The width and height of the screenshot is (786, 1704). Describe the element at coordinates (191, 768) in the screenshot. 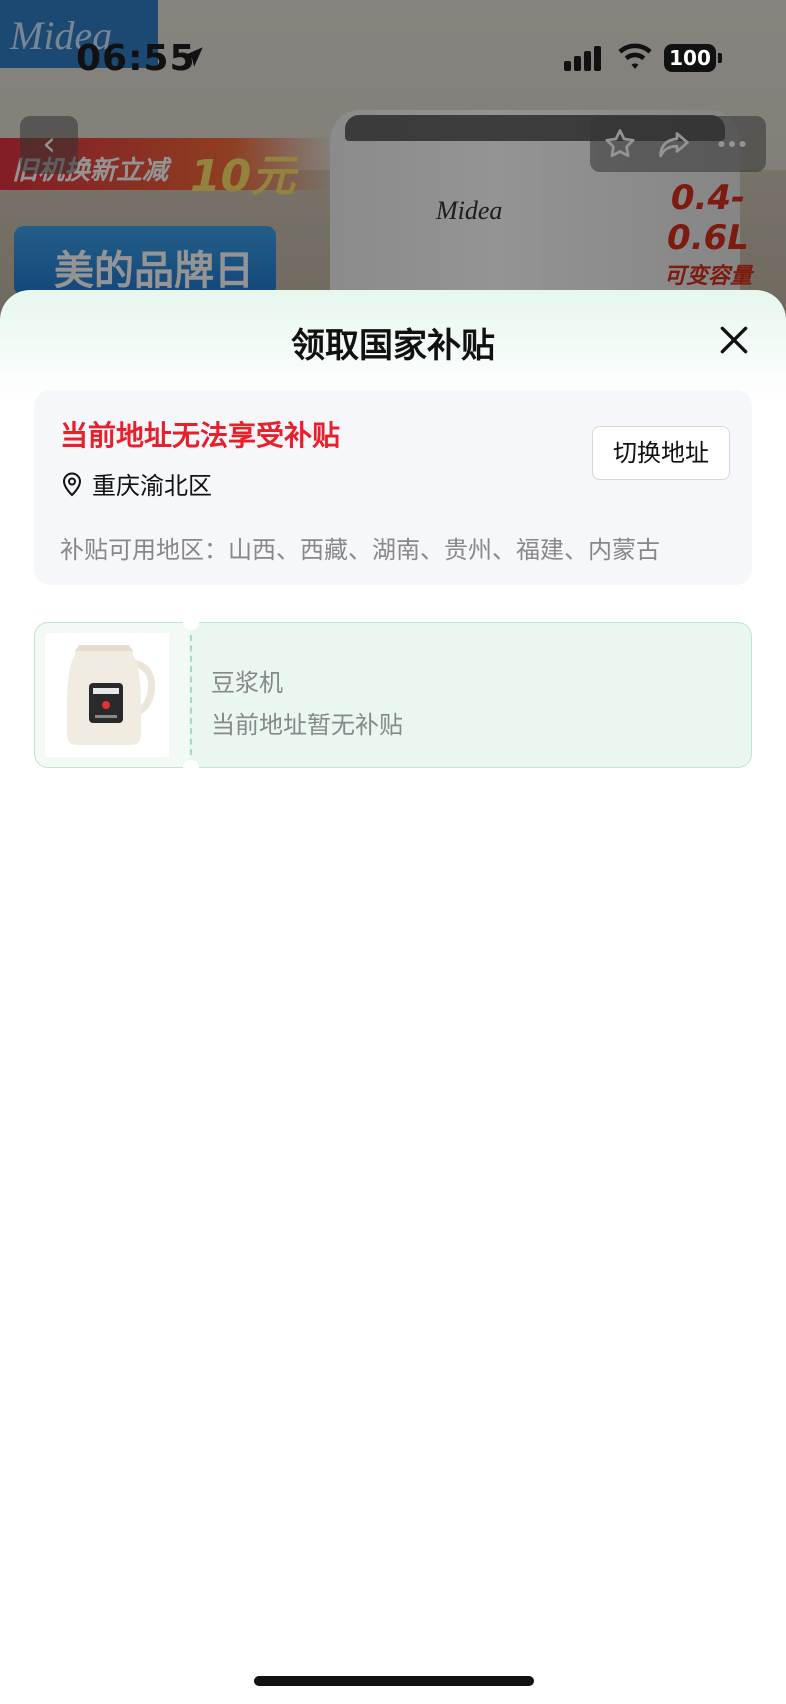

I see `ticket-notch-bottom` at that location.